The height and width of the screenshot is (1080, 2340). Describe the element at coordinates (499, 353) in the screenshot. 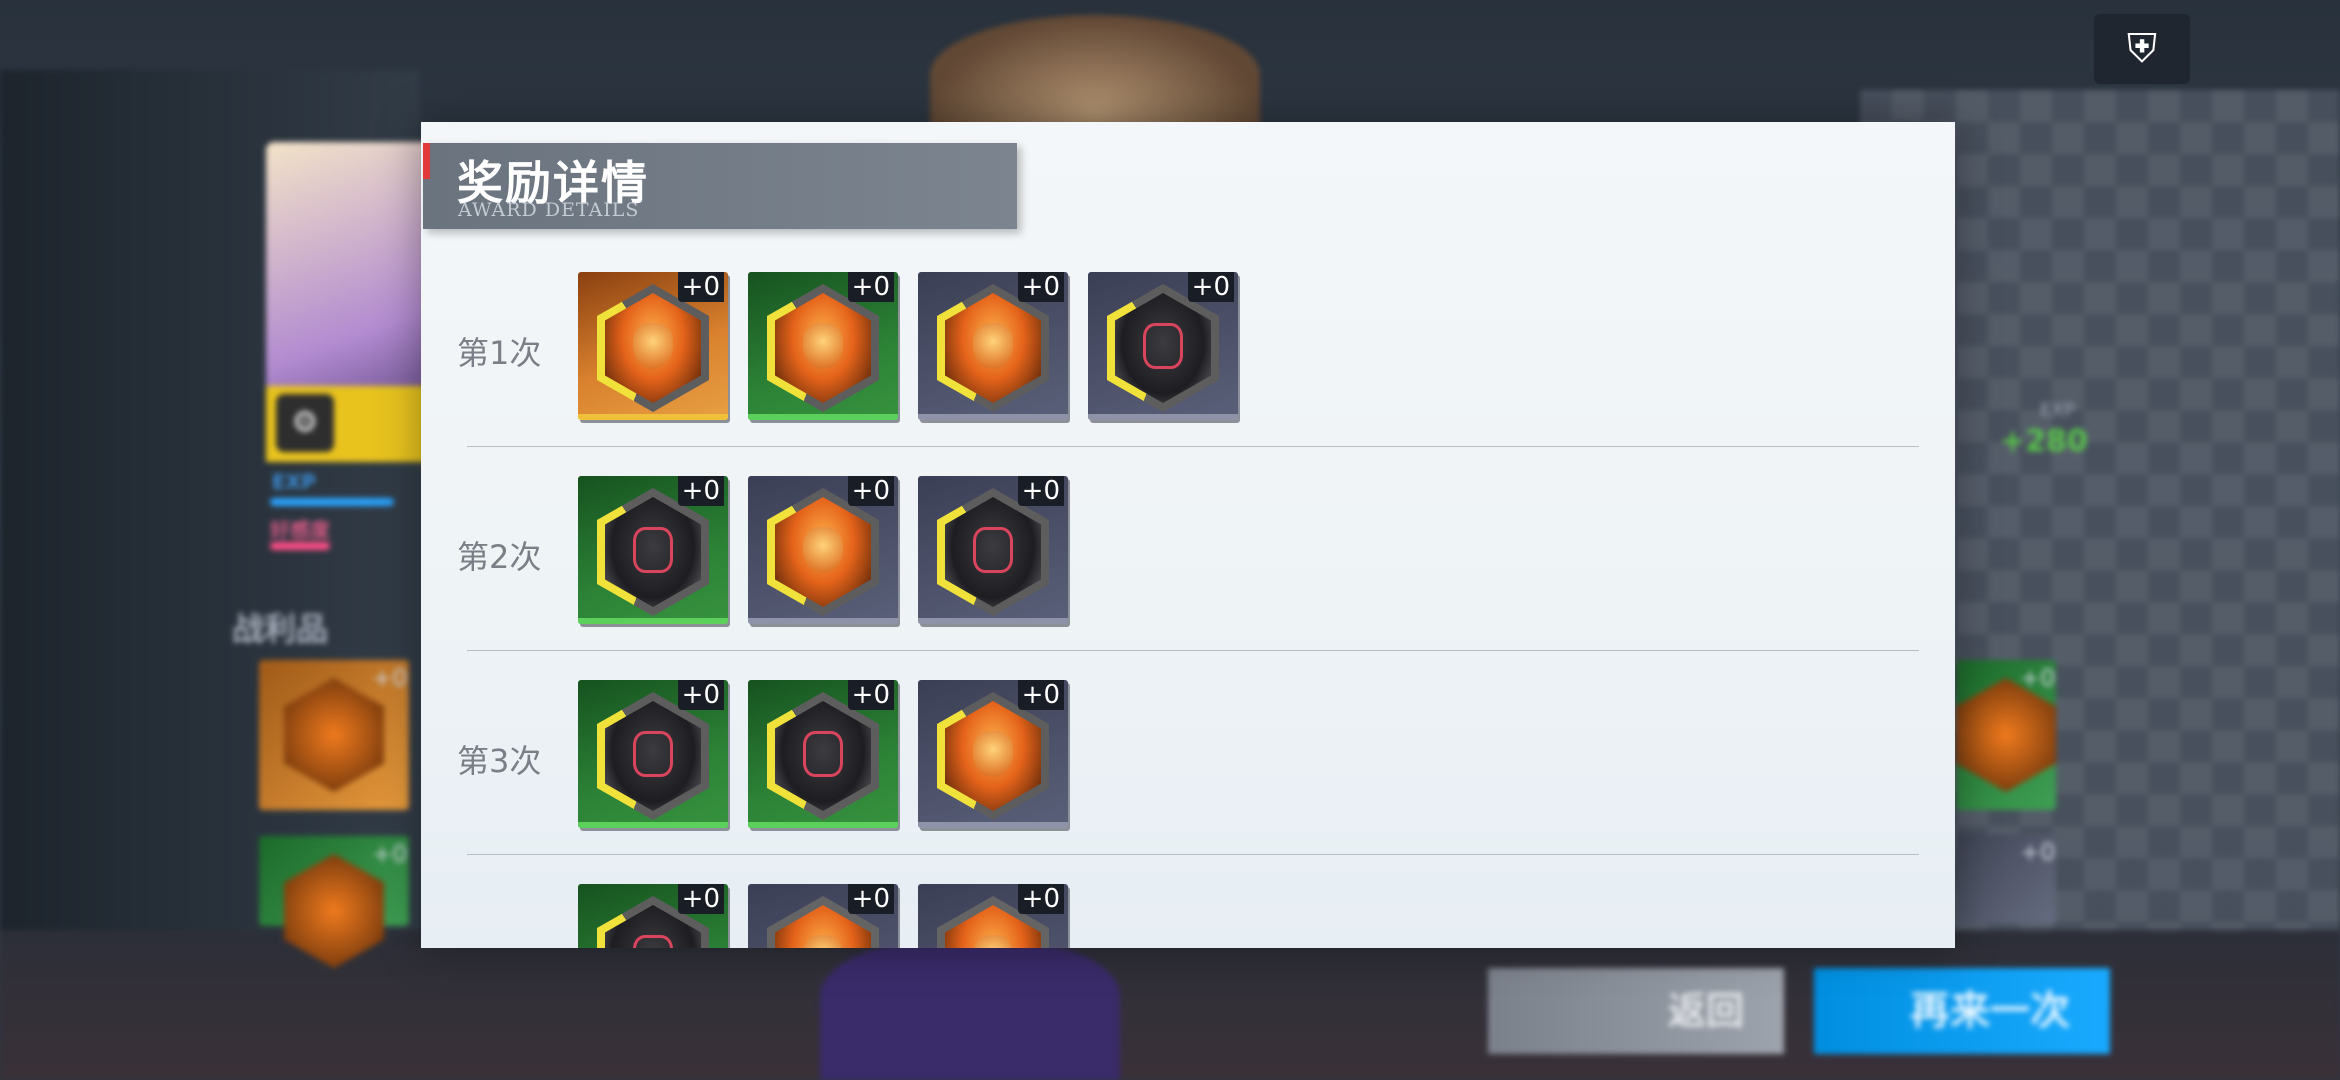

I see `round-label: 第1次` at that location.